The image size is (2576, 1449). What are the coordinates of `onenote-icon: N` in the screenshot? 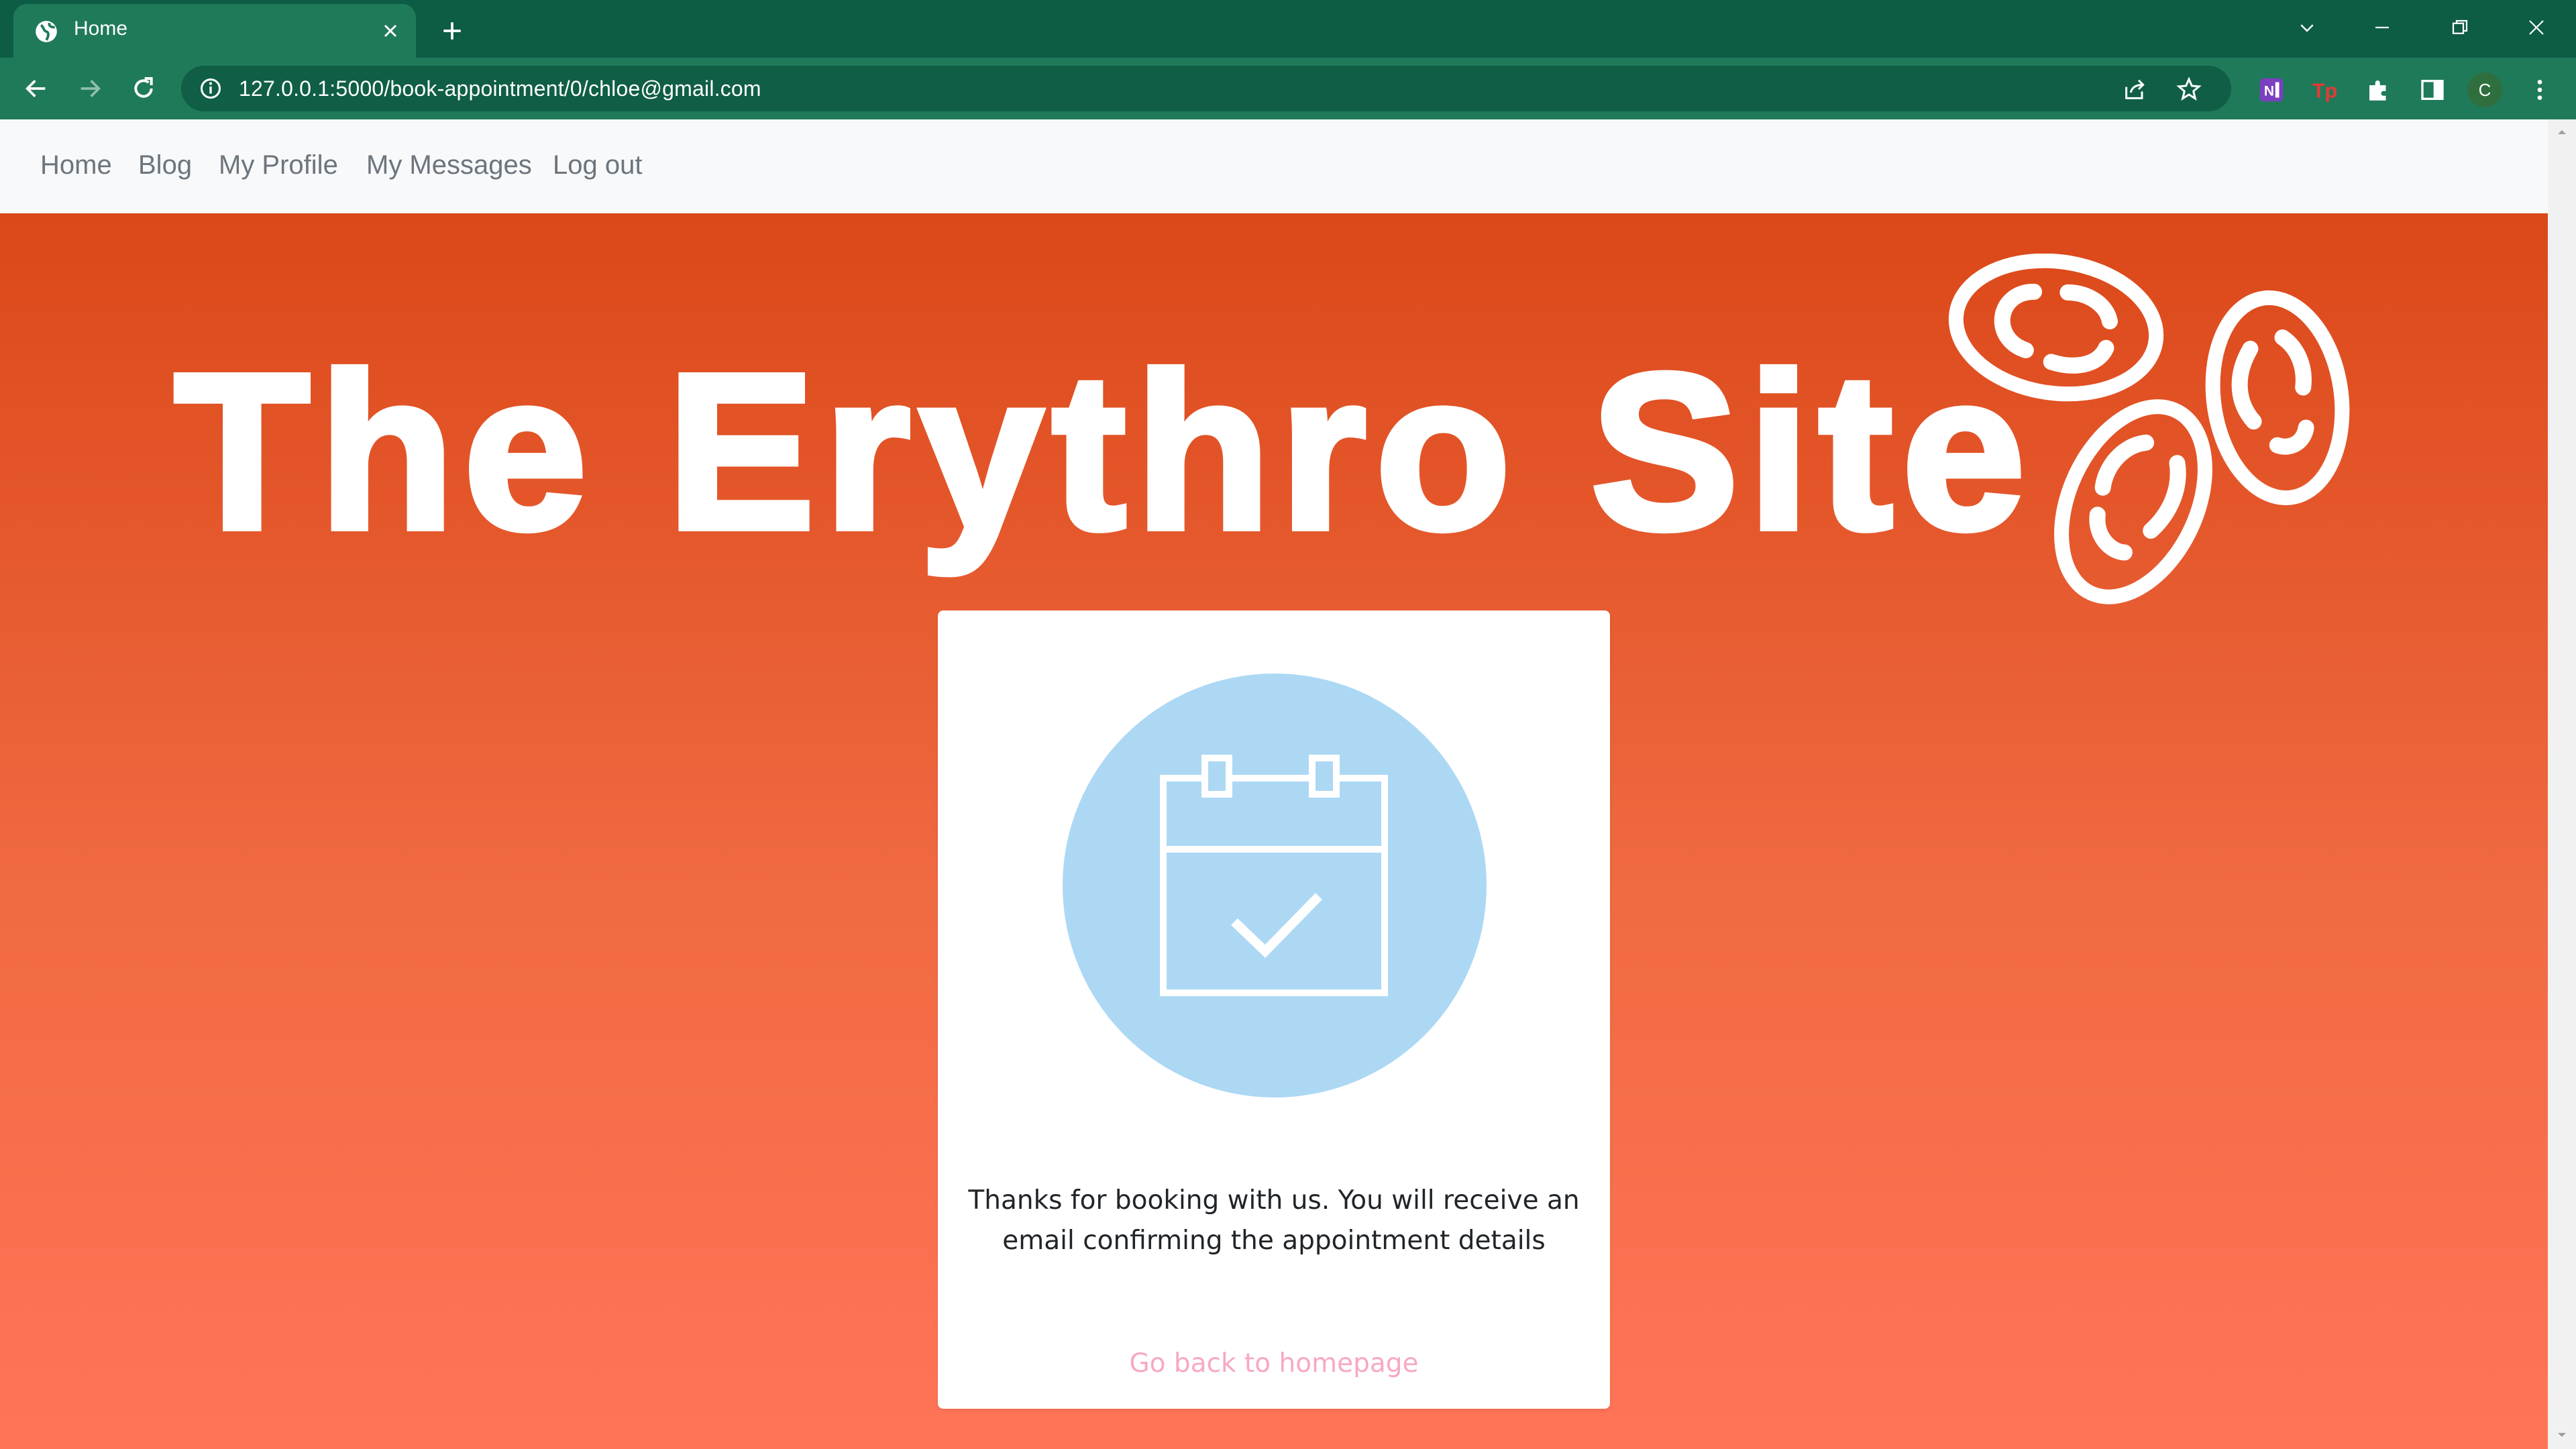 It's located at (2271, 89).